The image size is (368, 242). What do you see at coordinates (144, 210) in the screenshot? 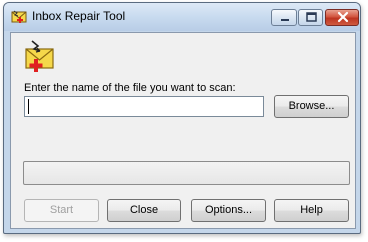
I see `close-button: Close` at bounding box center [144, 210].